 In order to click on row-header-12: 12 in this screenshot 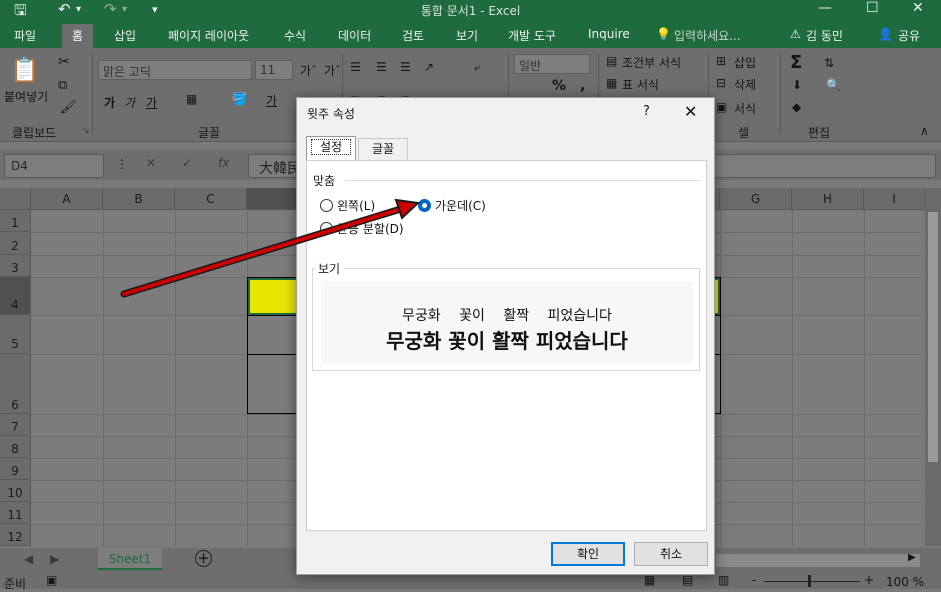, I will do `click(15, 535)`.